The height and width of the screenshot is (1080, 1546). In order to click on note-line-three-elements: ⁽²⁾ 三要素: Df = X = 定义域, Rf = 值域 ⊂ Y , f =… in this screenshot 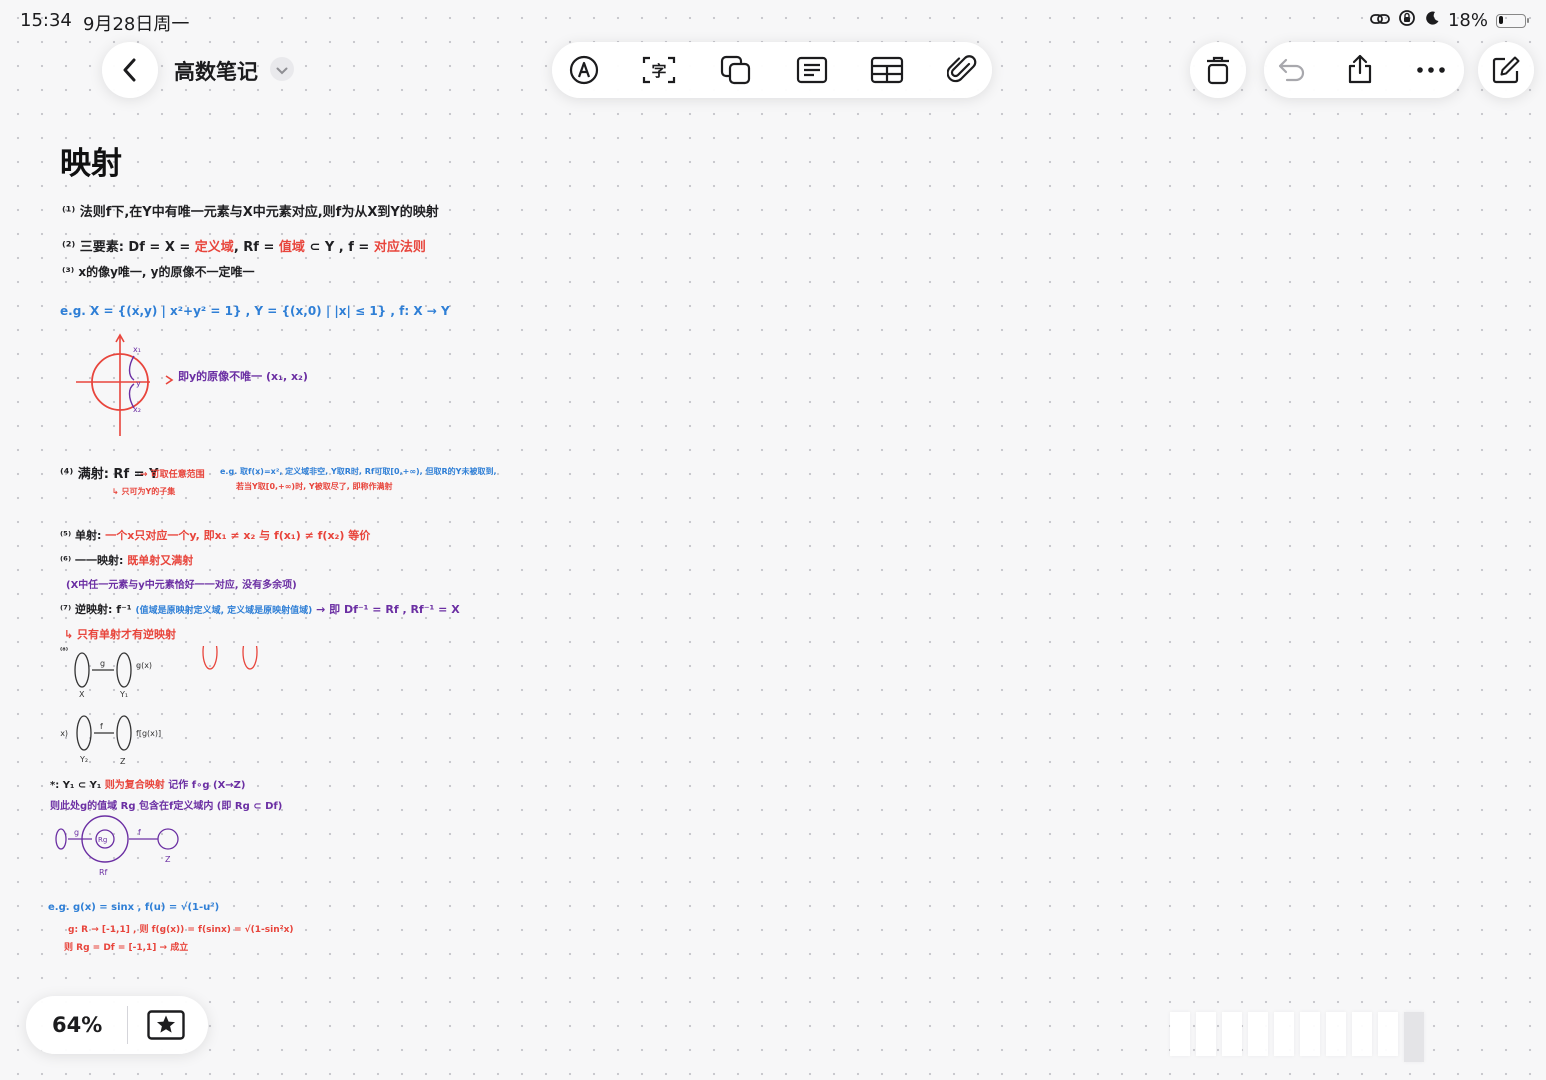, I will do `click(244, 245)`.